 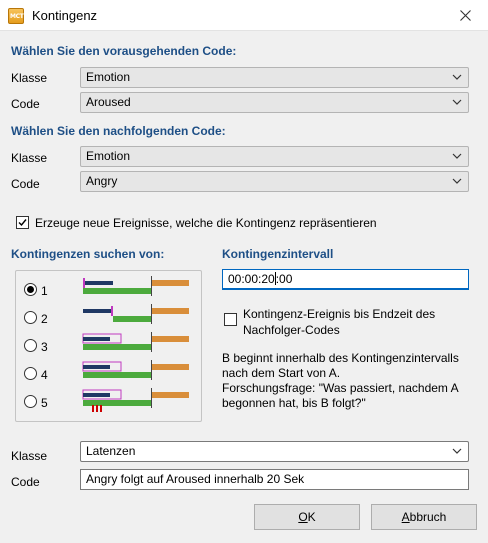 I want to click on window-title: Kontingenz, so click(x=65, y=15).